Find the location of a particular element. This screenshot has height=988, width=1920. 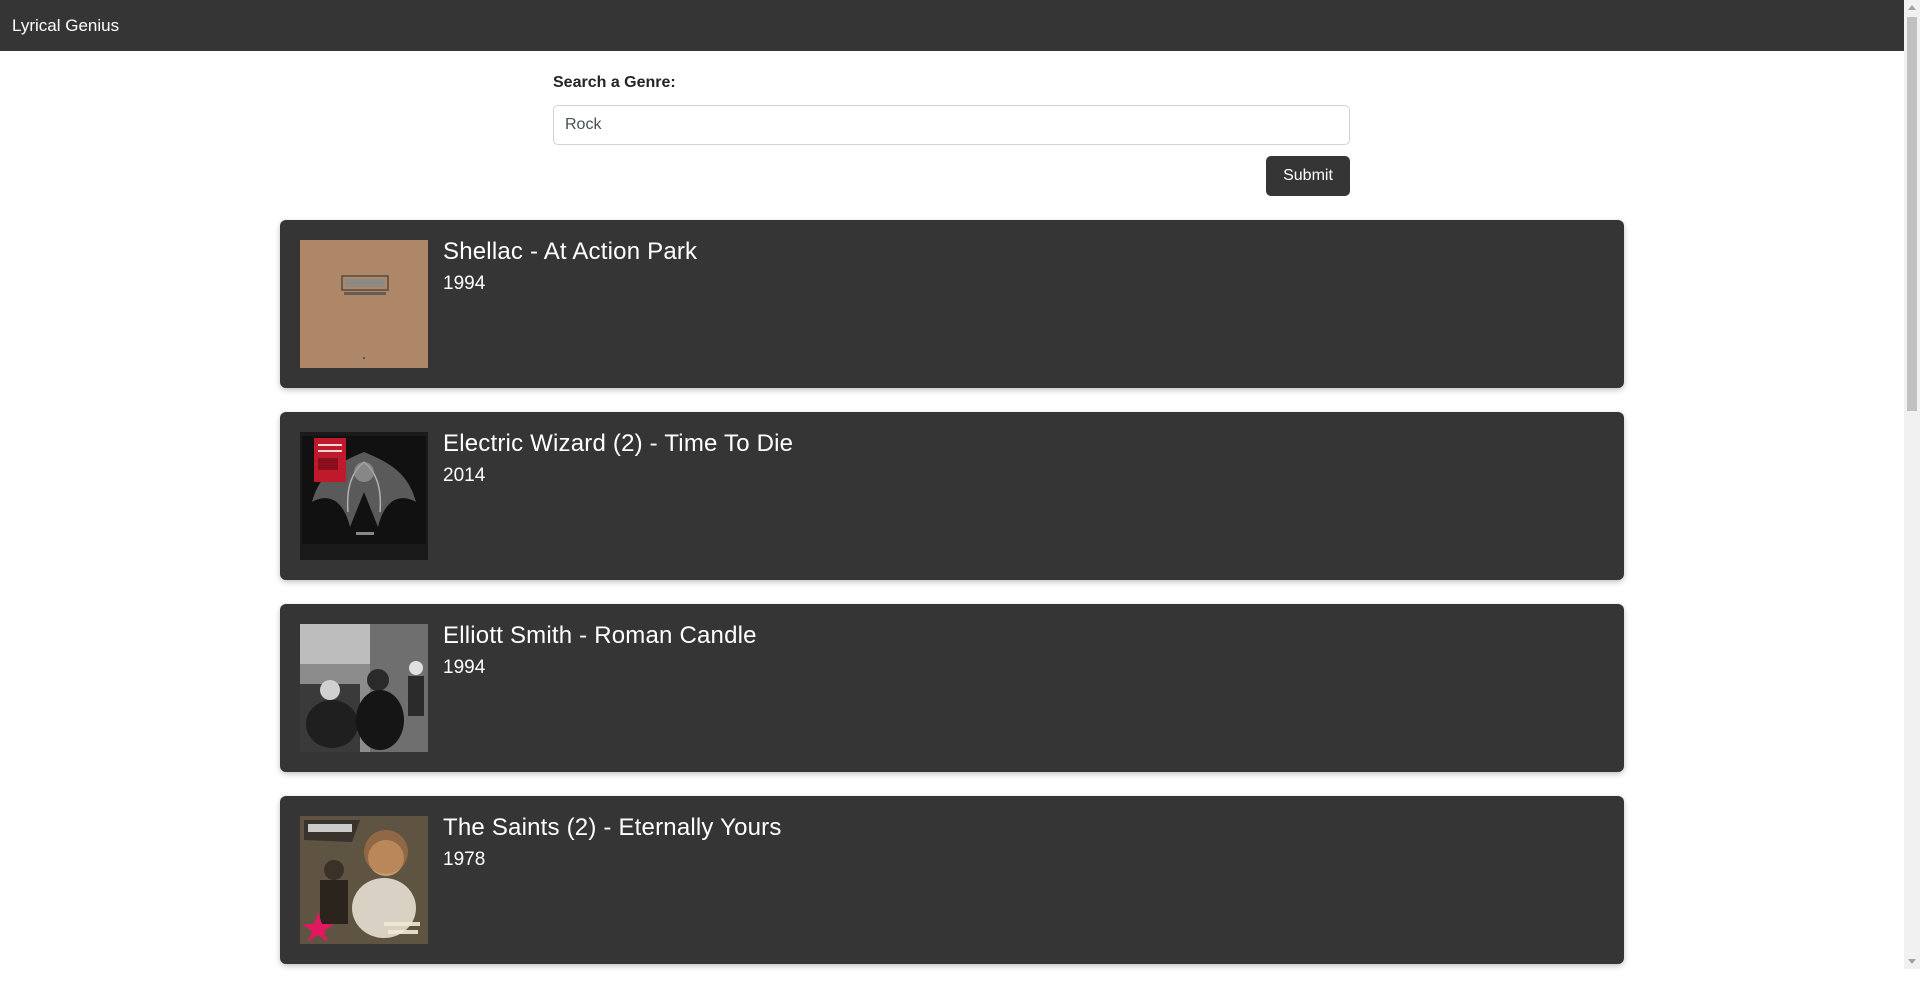

search-label: Search a Genre: is located at coordinates (614, 82).